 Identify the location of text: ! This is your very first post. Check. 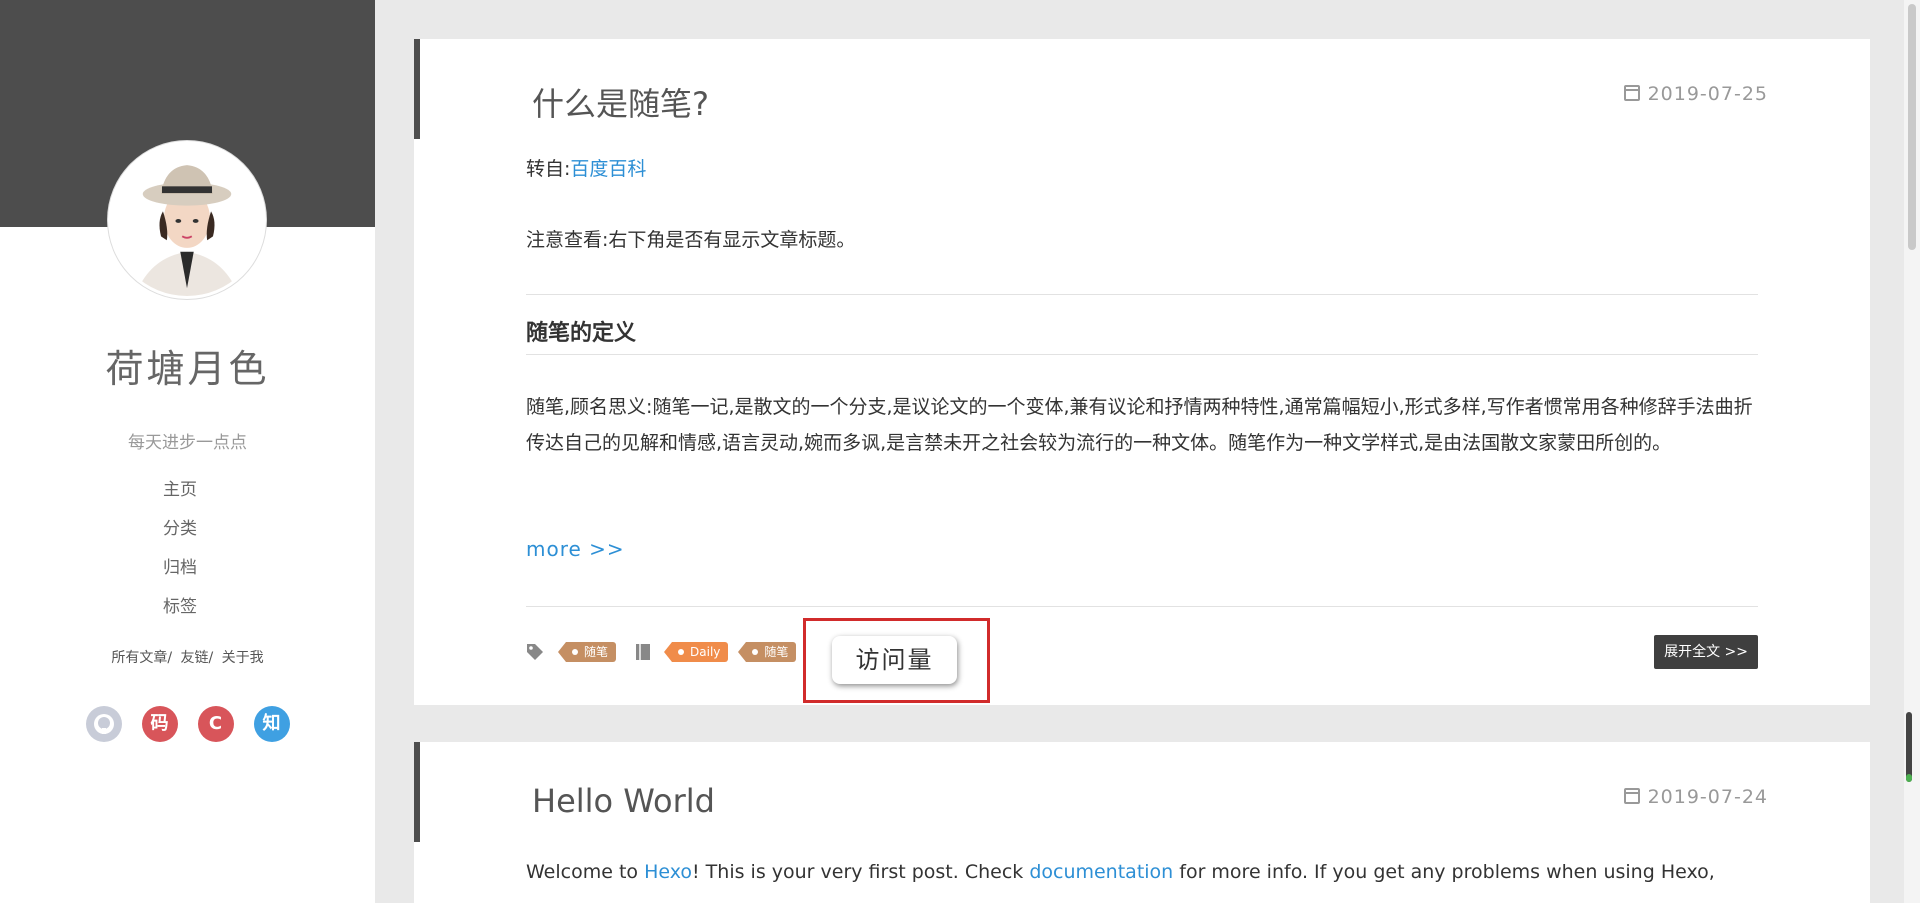
(861, 872).